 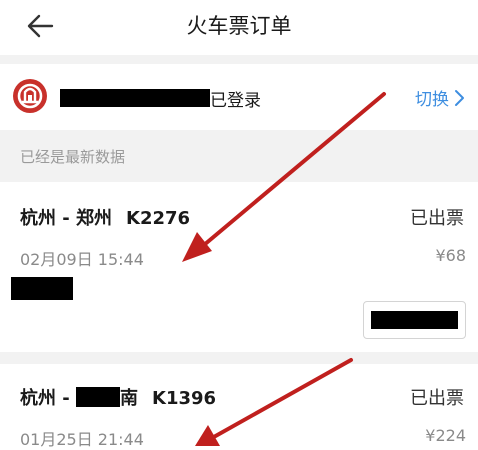 I want to click on order-time: 02月09日 15:44, so click(x=82, y=259).